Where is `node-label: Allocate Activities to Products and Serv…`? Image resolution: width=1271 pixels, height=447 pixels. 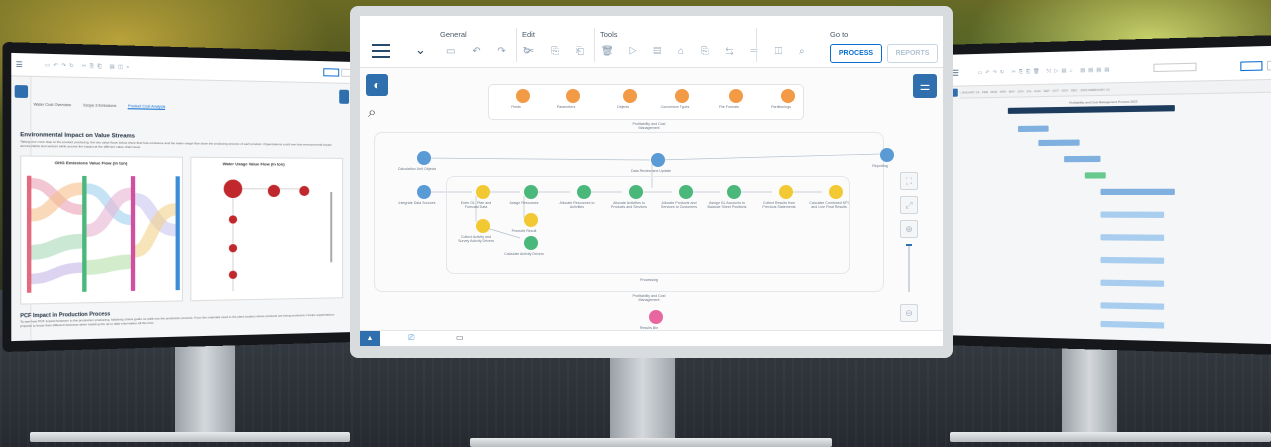 node-label: Allocate Activities to Products and Serv… is located at coordinates (629, 205).